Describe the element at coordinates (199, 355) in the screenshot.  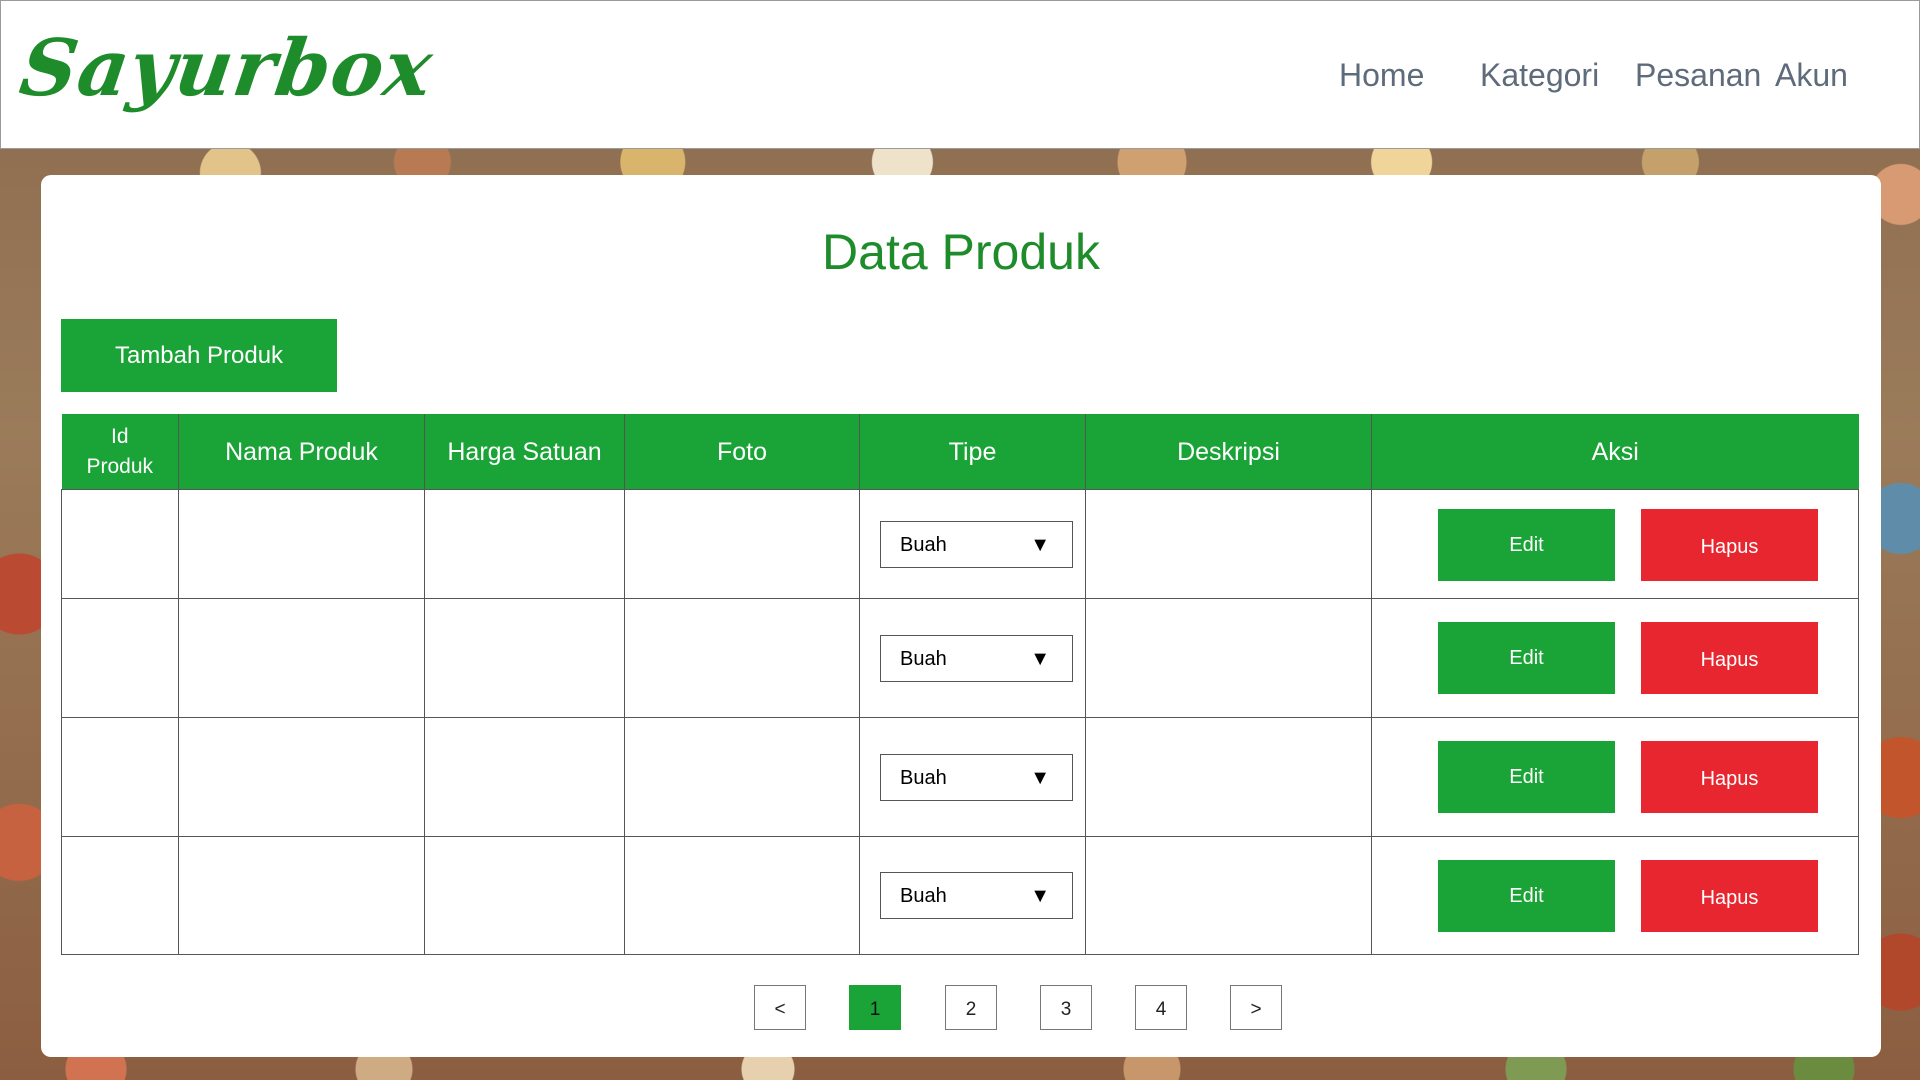
I see `add-product-button: Tambah Produk` at that location.